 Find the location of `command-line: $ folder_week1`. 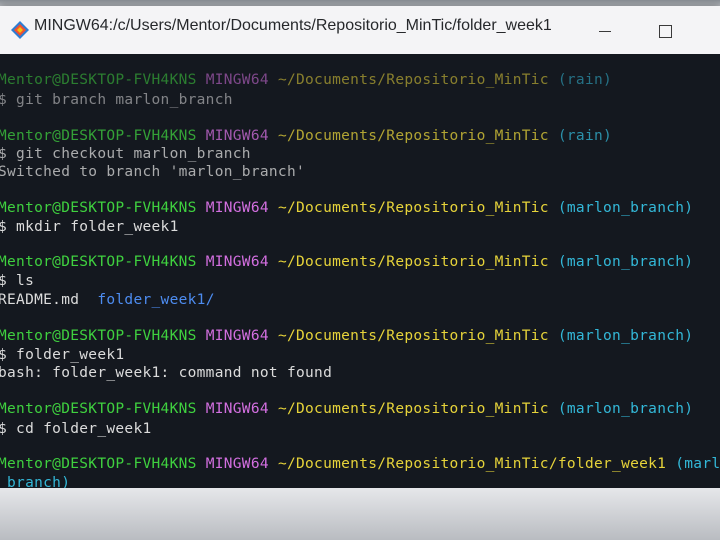

command-line: $ folder_week1 is located at coordinates (62, 355).